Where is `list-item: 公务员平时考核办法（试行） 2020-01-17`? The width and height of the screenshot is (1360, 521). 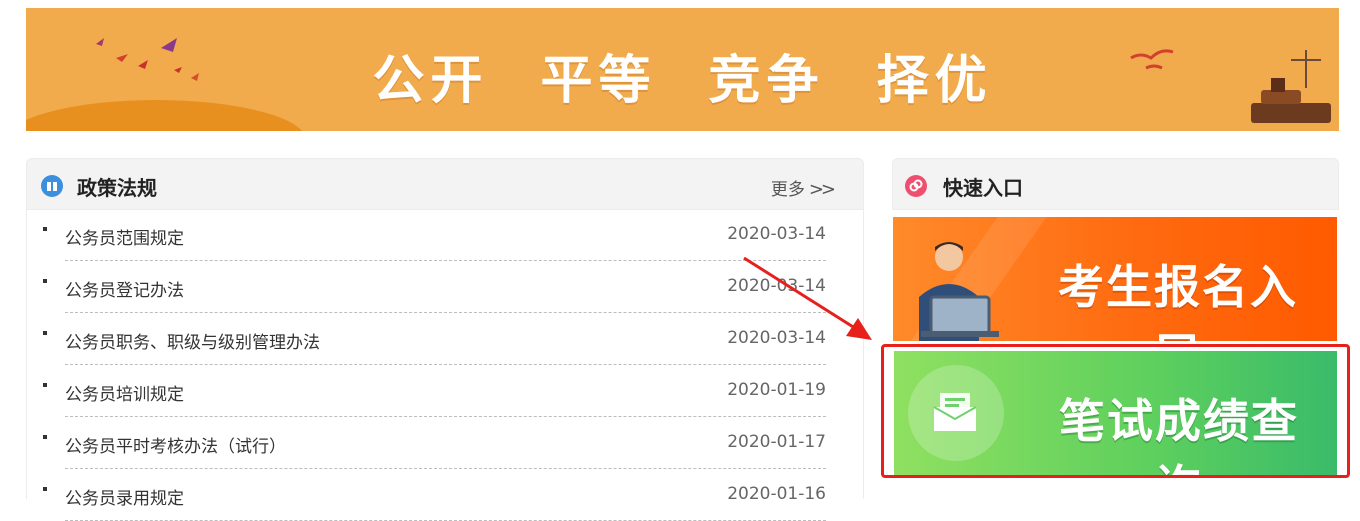 list-item: 公务员平时考核办法（试行） 2020-01-17 is located at coordinates (434, 443).